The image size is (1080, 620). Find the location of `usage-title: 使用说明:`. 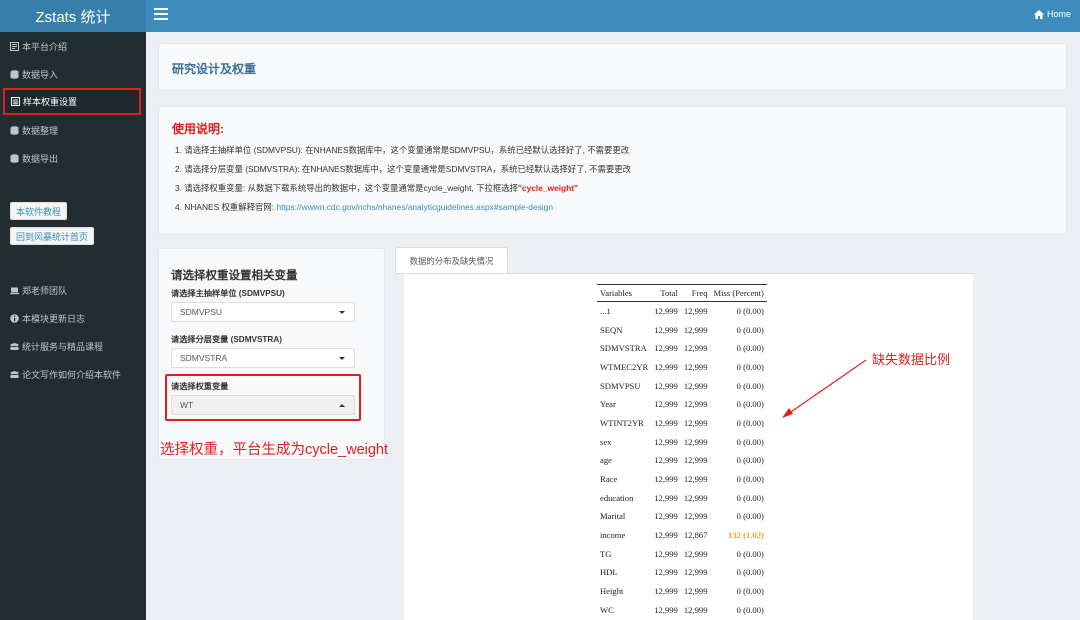

usage-title: 使用说明: is located at coordinates (198, 129).